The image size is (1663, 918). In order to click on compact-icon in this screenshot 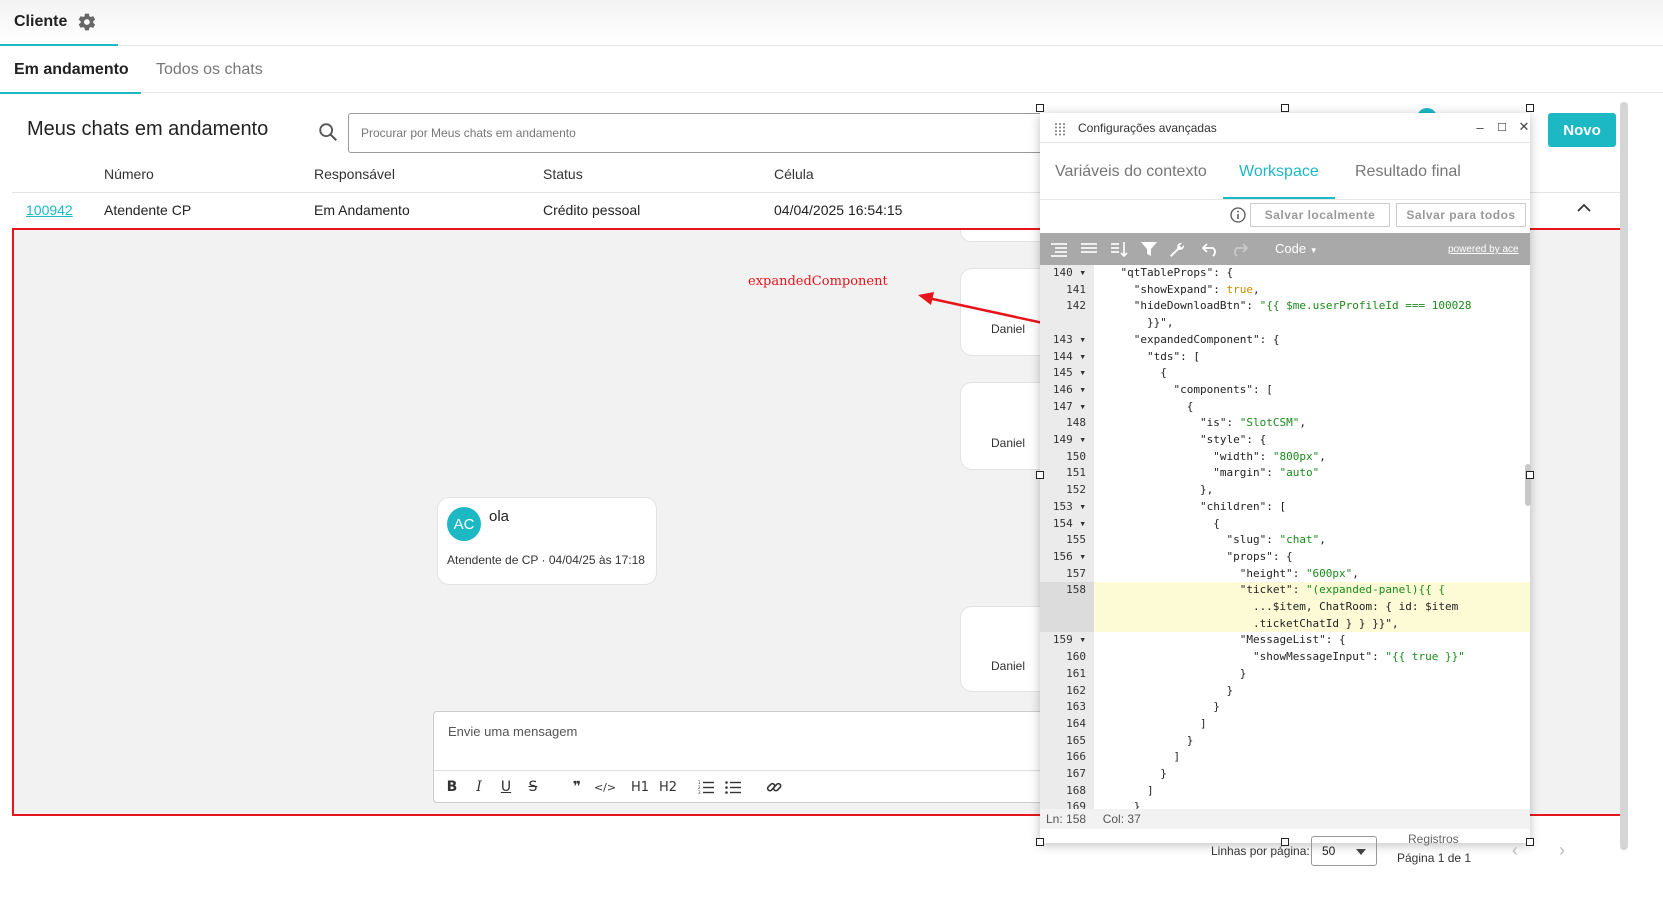, I will do `click(1089, 249)`.